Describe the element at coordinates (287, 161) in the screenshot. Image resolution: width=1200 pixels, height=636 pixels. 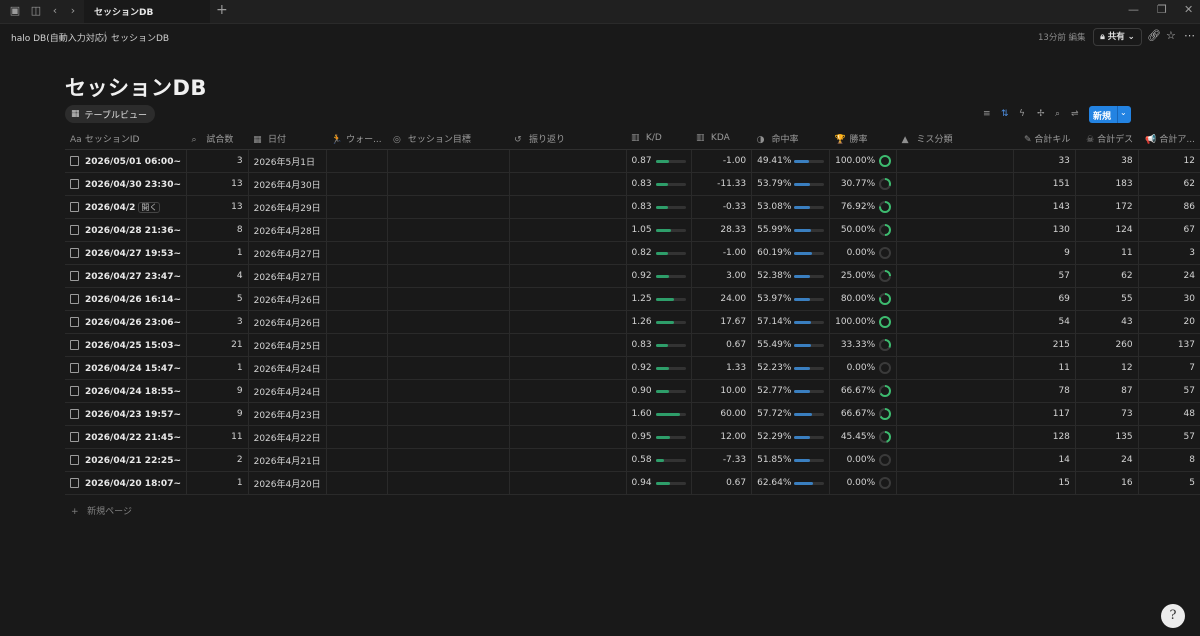
I see `cell-date: 2026年5月1日` at that location.